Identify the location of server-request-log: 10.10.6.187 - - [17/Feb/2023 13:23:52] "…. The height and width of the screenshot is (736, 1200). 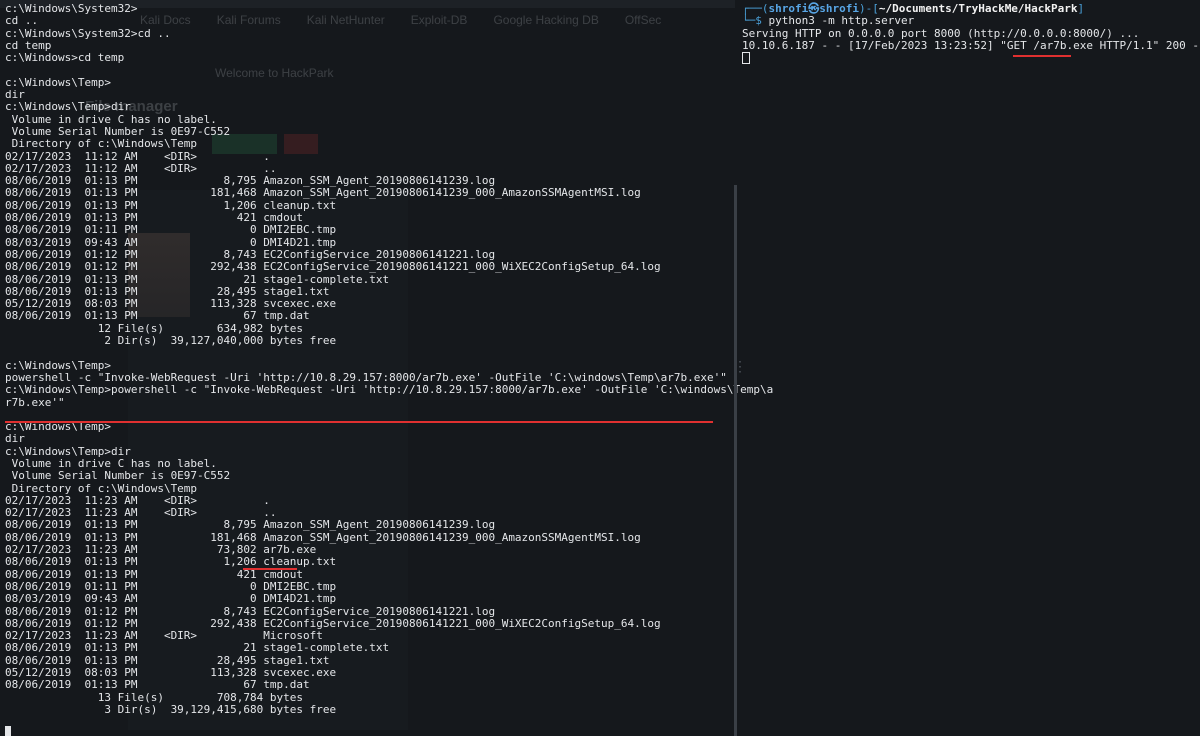
(970, 45).